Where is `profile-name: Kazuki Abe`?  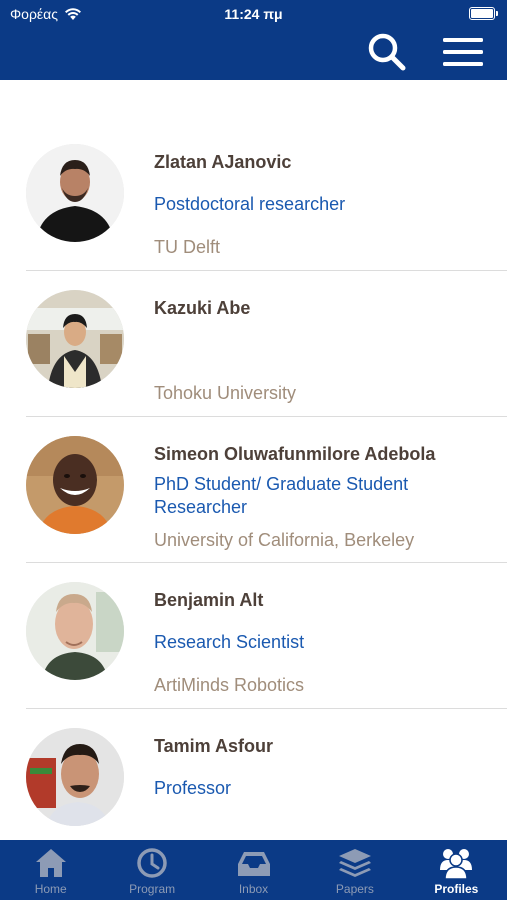
profile-name: Kazuki Abe is located at coordinates (202, 308).